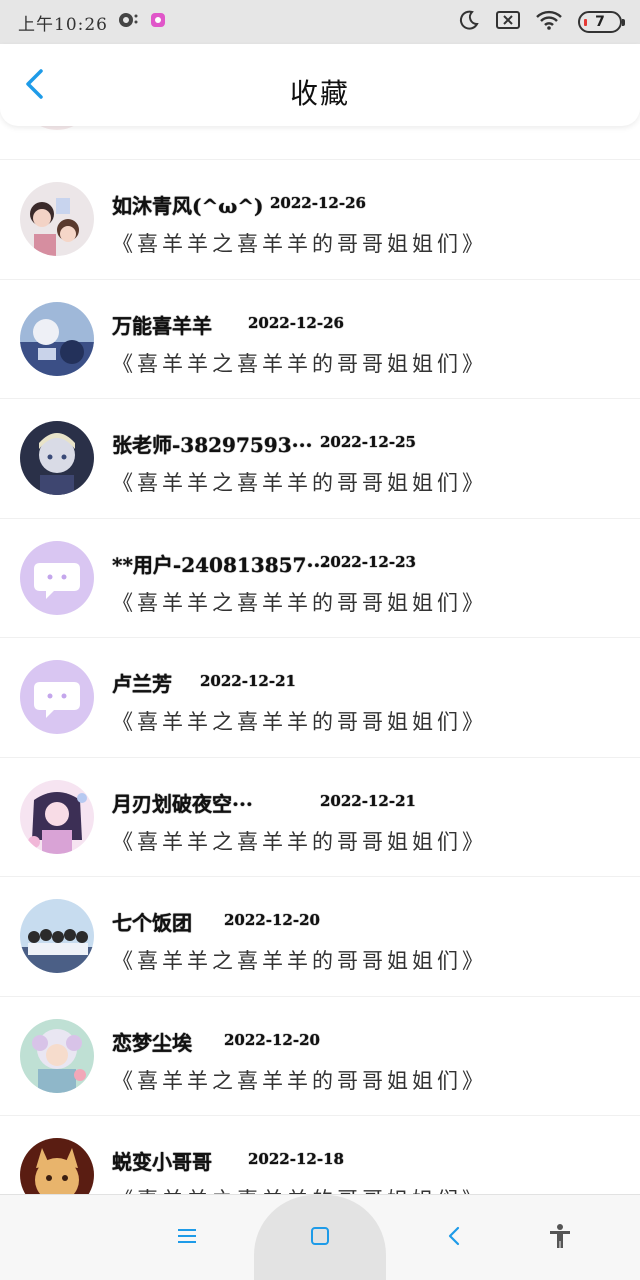 This screenshot has height=1280, width=640. I want to click on list-item: 恋梦尘埃 2022-12-20 《喜羊羊之喜羊羊的哥哥姐姐们》, so click(320, 1056).